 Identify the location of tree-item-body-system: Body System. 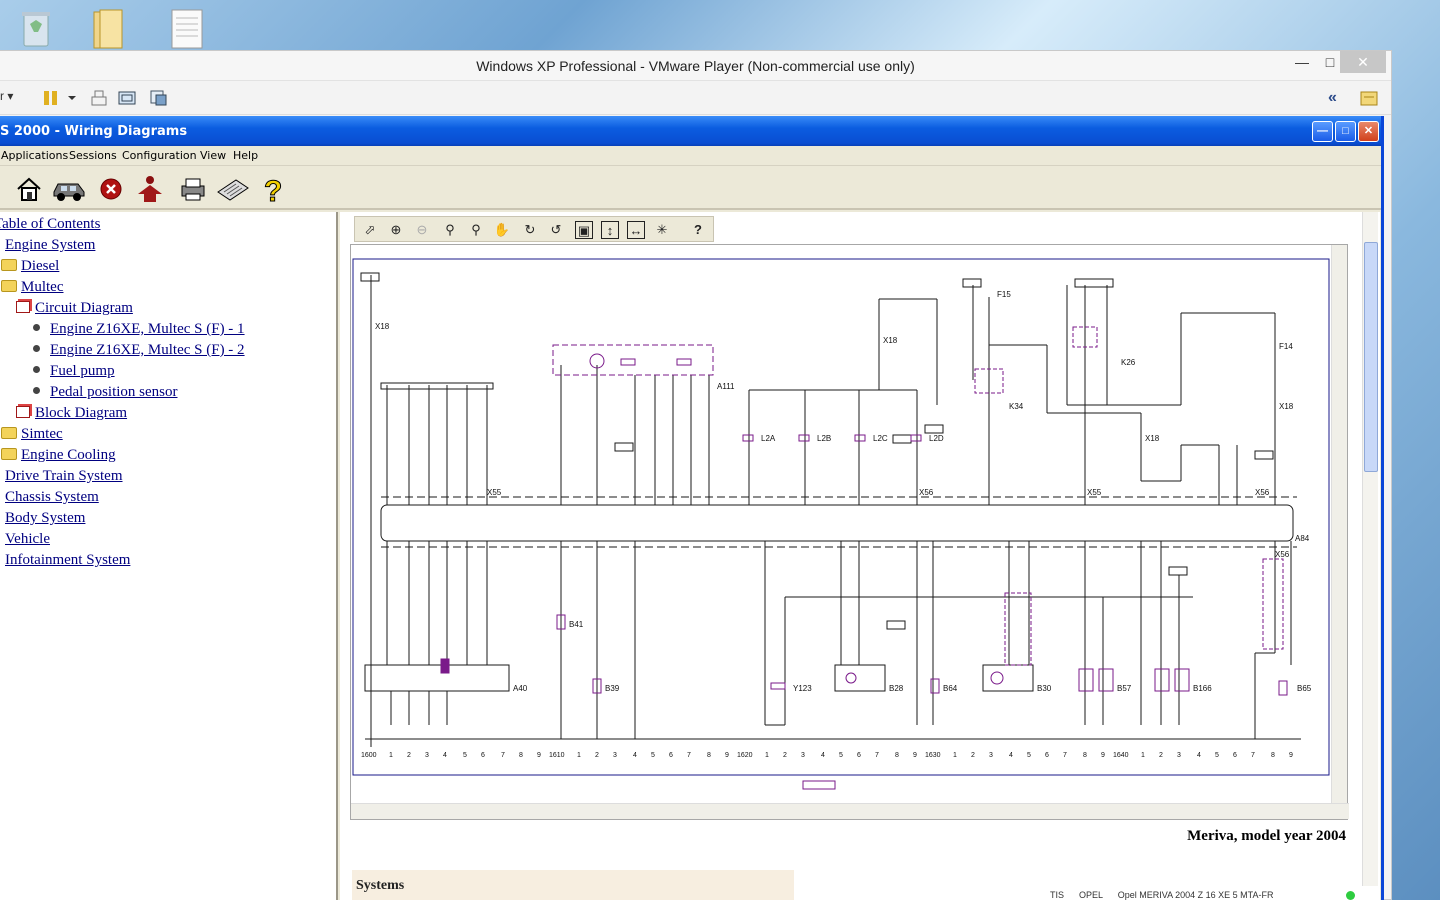
(42, 520).